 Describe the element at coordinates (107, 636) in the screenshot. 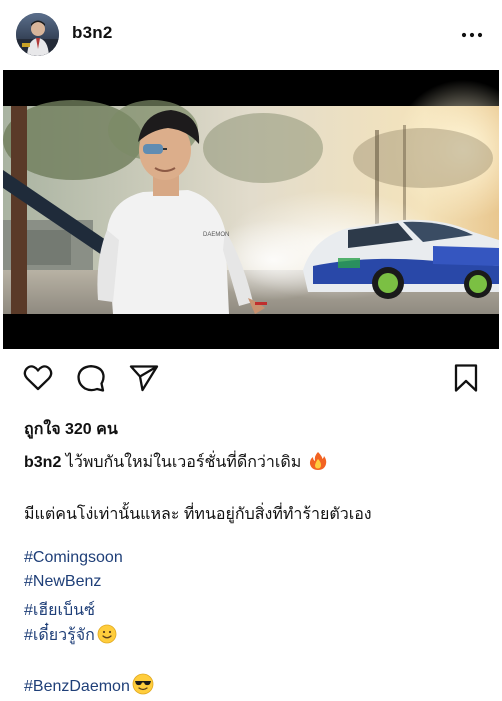

I see `smile-emoji` at that location.